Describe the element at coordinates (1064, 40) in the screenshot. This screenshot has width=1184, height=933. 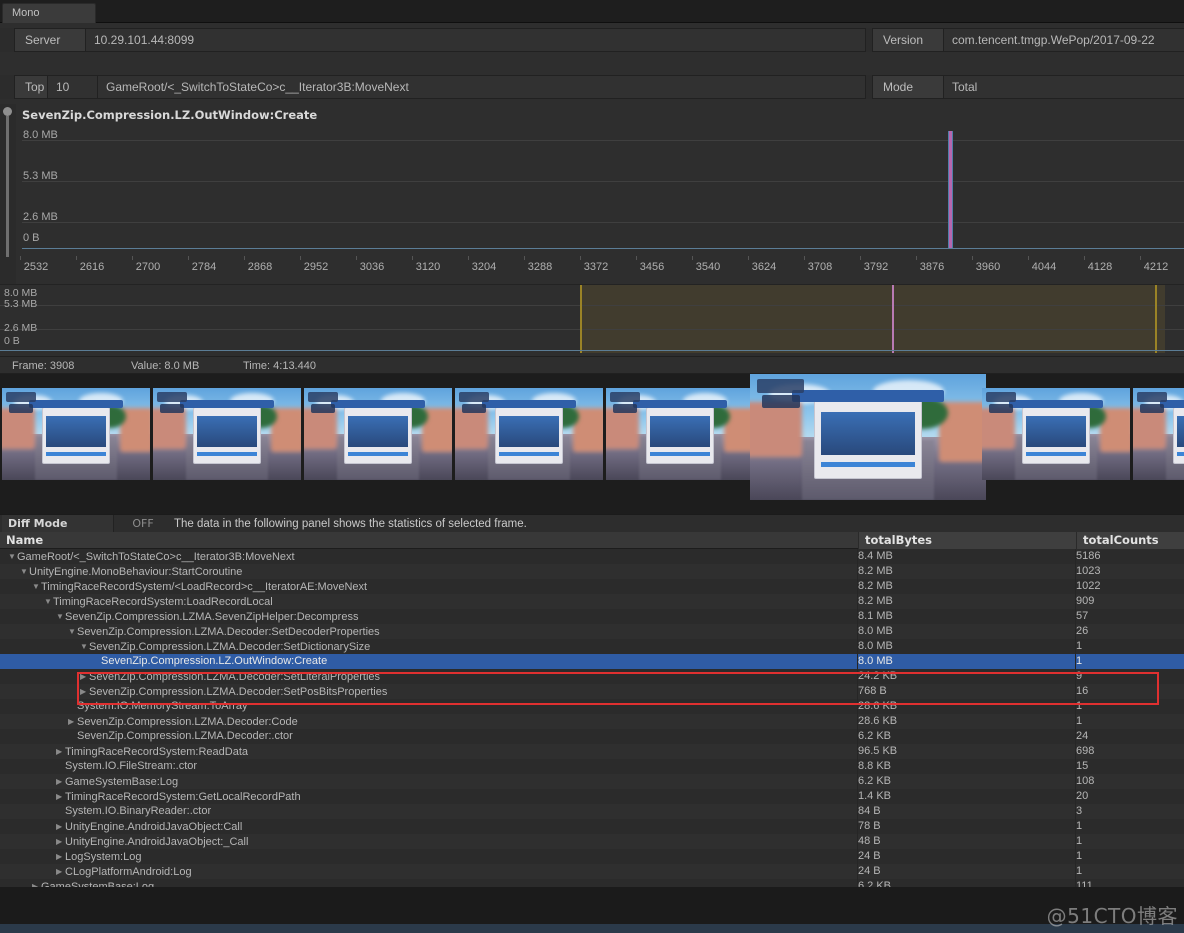
I see `version-input: com.tencent.tmgp.WePop/2017-09-22` at that location.